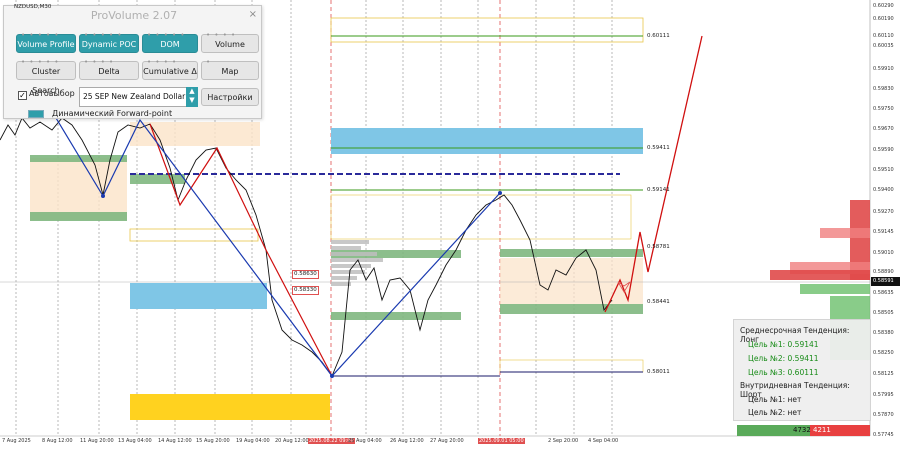  I want to click on price-axis-label: 0.60110, so click(883, 36).